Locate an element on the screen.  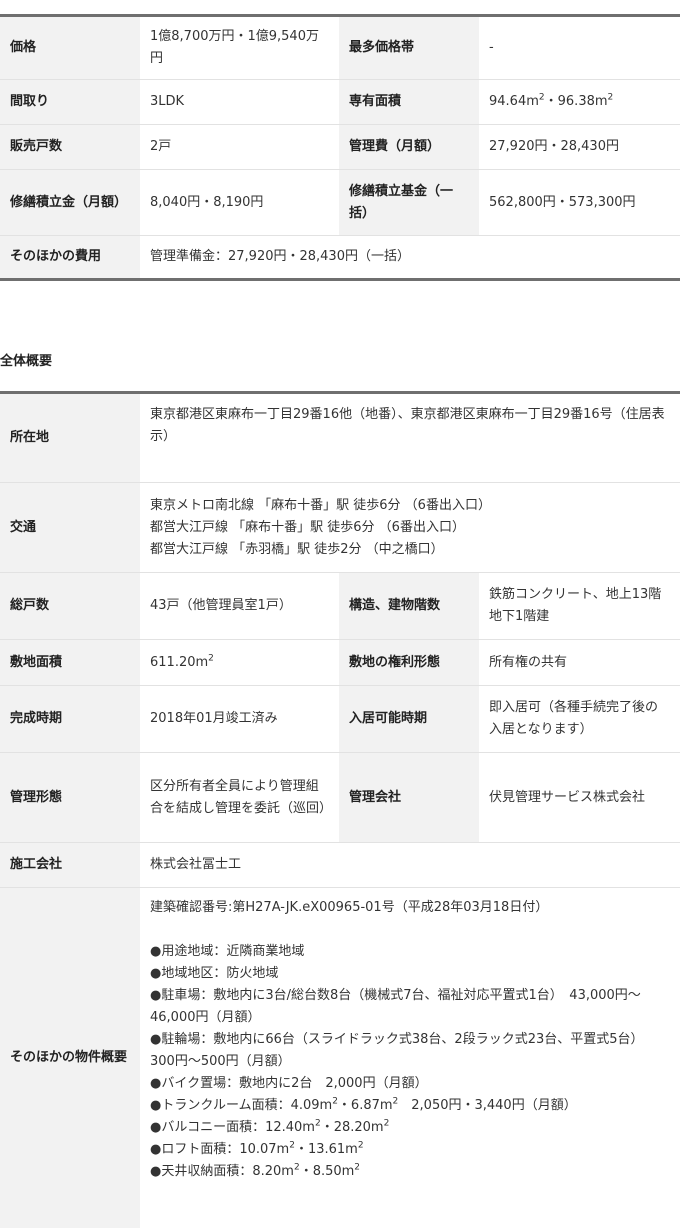
use-zone-text: ●用途地域：近隣商業地域 is located at coordinates (227, 951).